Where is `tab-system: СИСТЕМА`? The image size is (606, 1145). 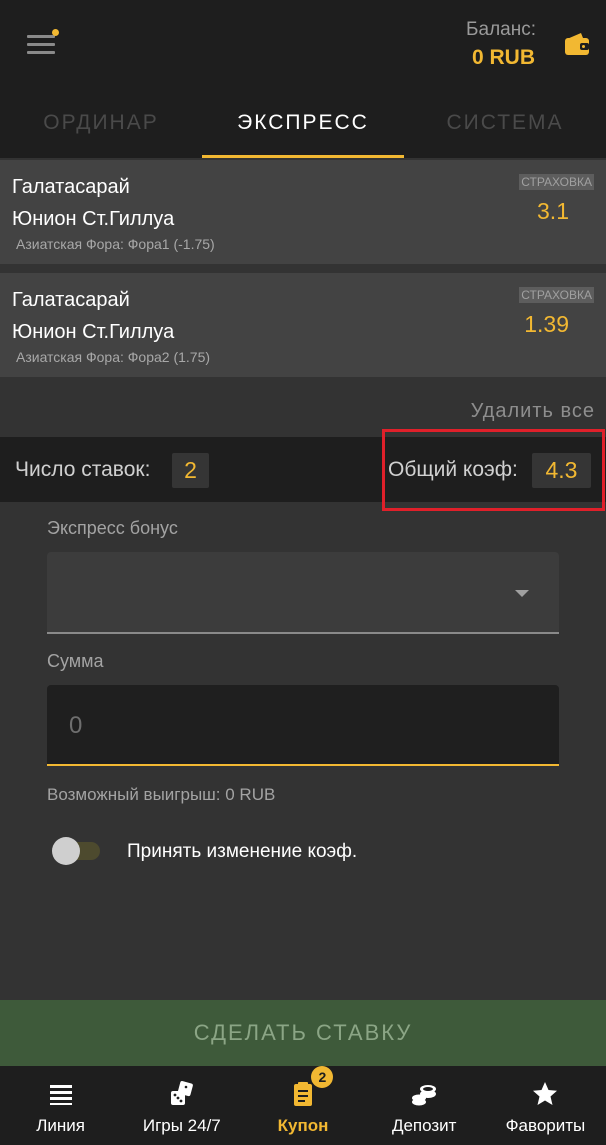 tab-system: СИСТЕМА is located at coordinates (505, 124).